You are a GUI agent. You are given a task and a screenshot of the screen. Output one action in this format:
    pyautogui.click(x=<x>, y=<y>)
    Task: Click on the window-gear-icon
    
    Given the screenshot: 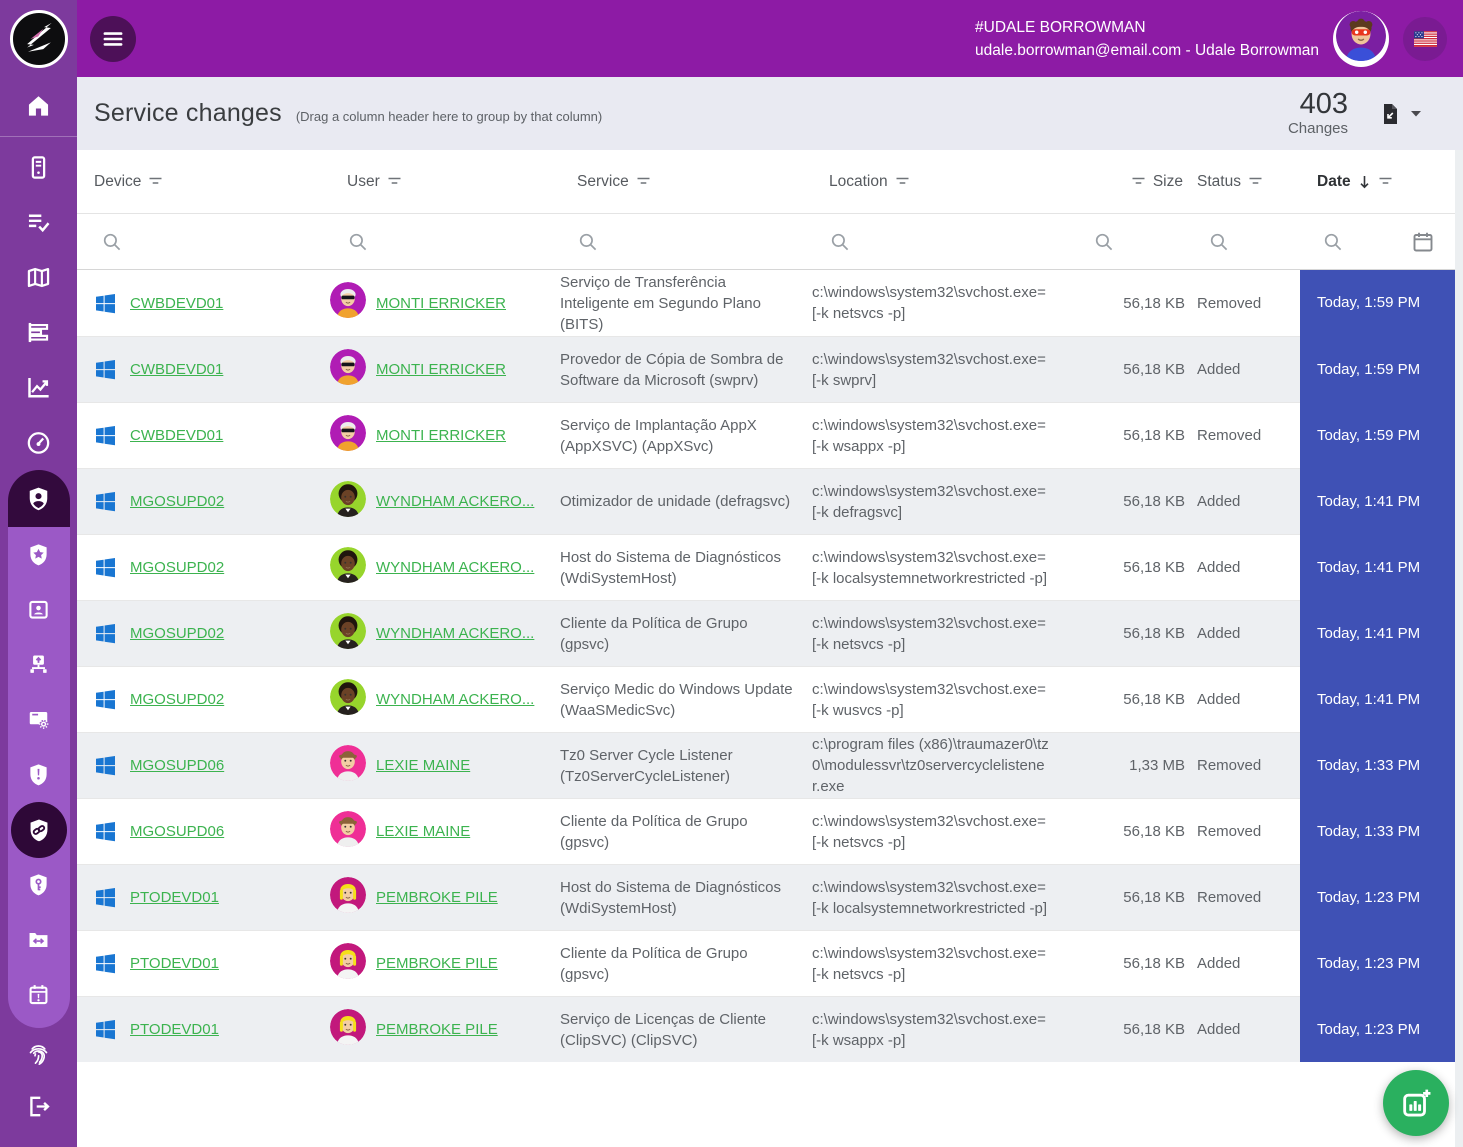 What is the action you would take?
    pyautogui.click(x=39, y=720)
    